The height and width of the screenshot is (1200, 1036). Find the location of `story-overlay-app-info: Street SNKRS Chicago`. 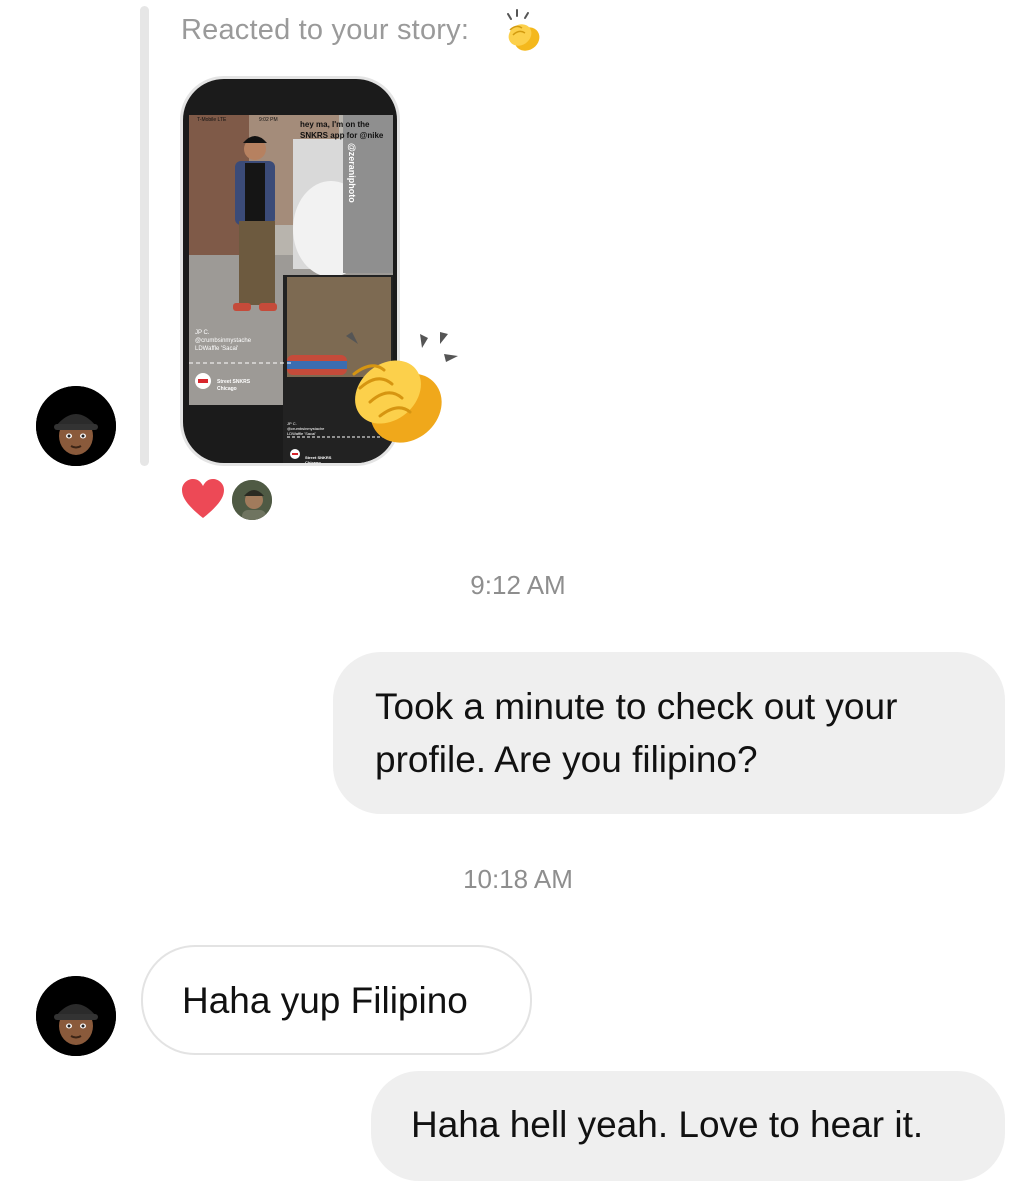

story-overlay-app-info: Street SNKRS Chicago is located at coordinates (318, 460).